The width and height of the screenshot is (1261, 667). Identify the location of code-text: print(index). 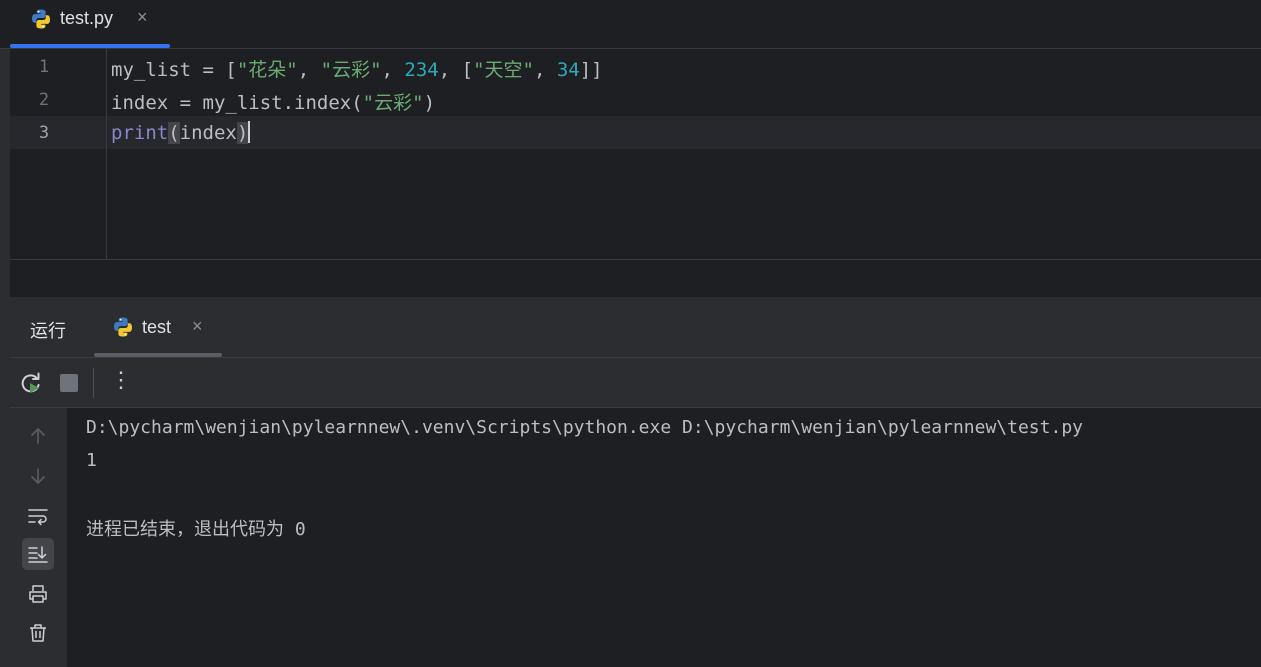
(181, 132).